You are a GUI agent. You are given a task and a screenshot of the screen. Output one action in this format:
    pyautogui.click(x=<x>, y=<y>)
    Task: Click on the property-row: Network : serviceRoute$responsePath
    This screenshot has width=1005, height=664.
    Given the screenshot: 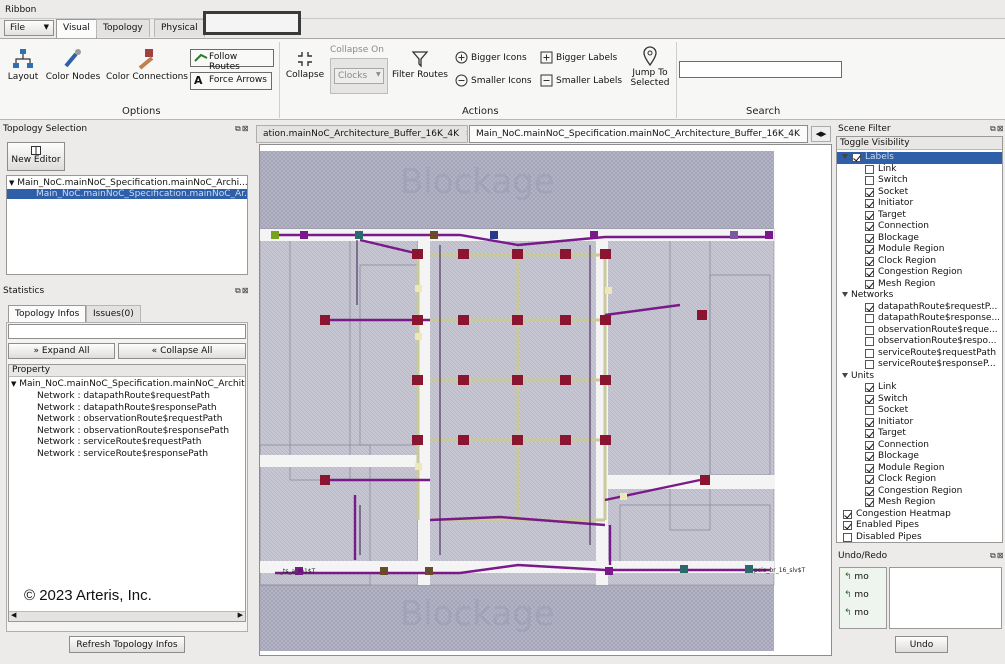 What is the action you would take?
    pyautogui.click(x=122, y=454)
    